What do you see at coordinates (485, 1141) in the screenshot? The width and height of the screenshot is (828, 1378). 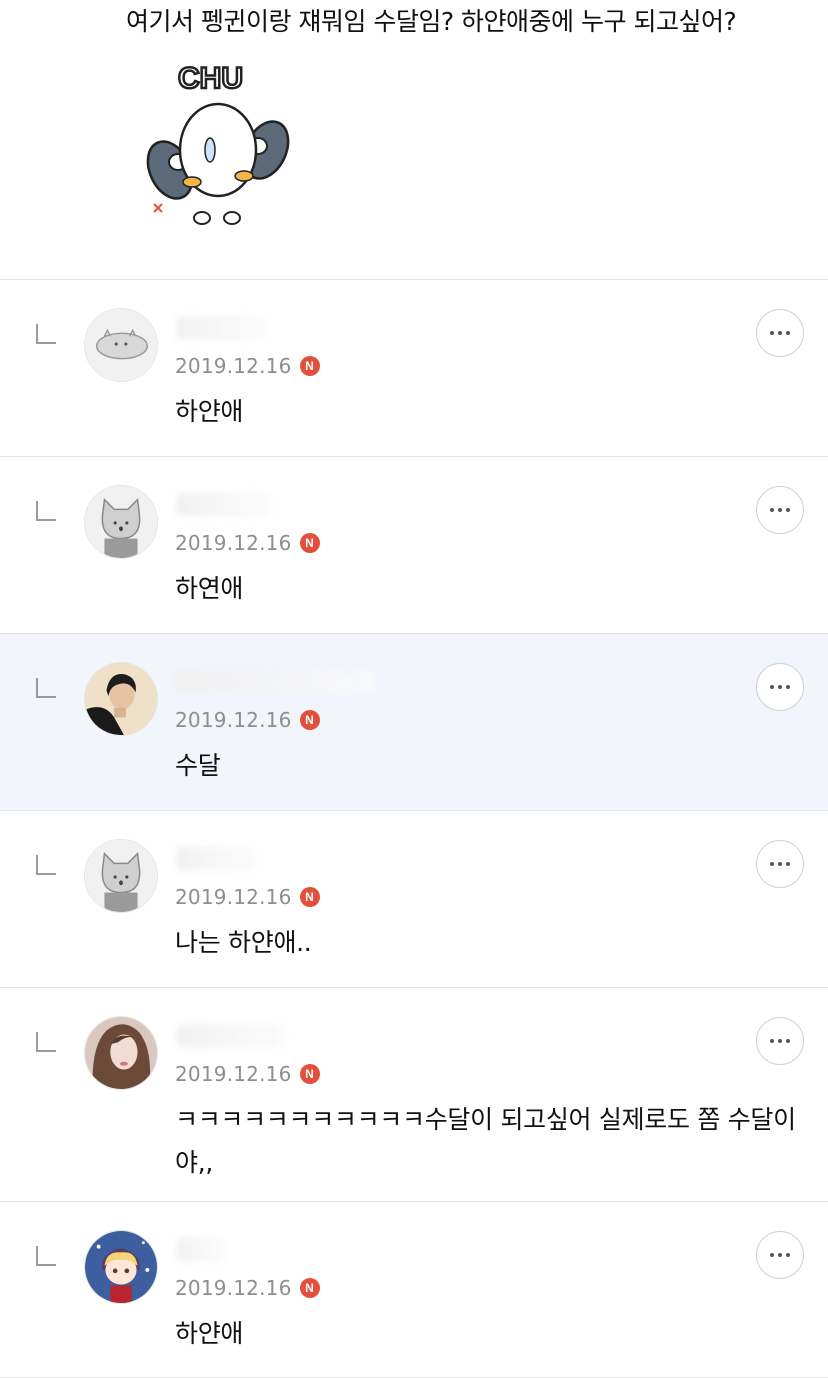 I see `comment-text: ㅋㅋㅋㅋㅋㅋㅋㅋㅋㅋㅋ수달이 되고싶어 실제로도 쫌 수달이야,,` at bounding box center [485, 1141].